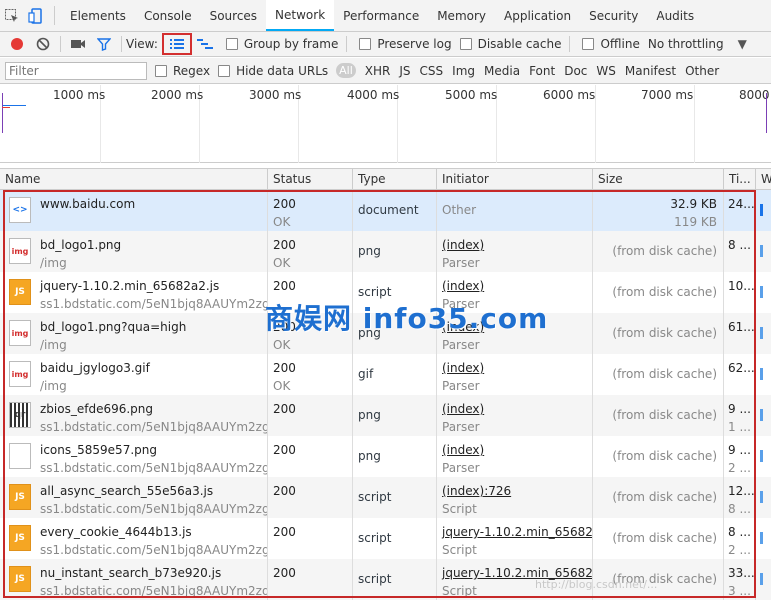  What do you see at coordinates (20, 415) in the screenshot?
I see `qr-image-icon: qr` at bounding box center [20, 415].